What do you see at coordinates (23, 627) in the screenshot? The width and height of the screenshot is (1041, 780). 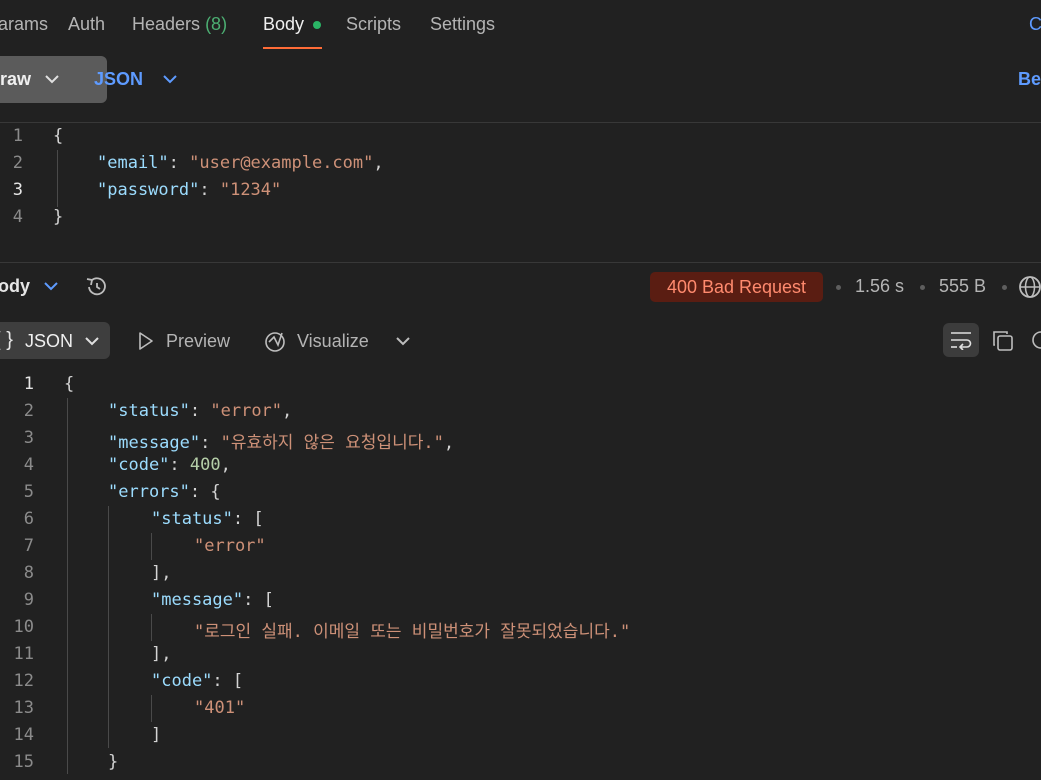 I see `line-number: 10` at bounding box center [23, 627].